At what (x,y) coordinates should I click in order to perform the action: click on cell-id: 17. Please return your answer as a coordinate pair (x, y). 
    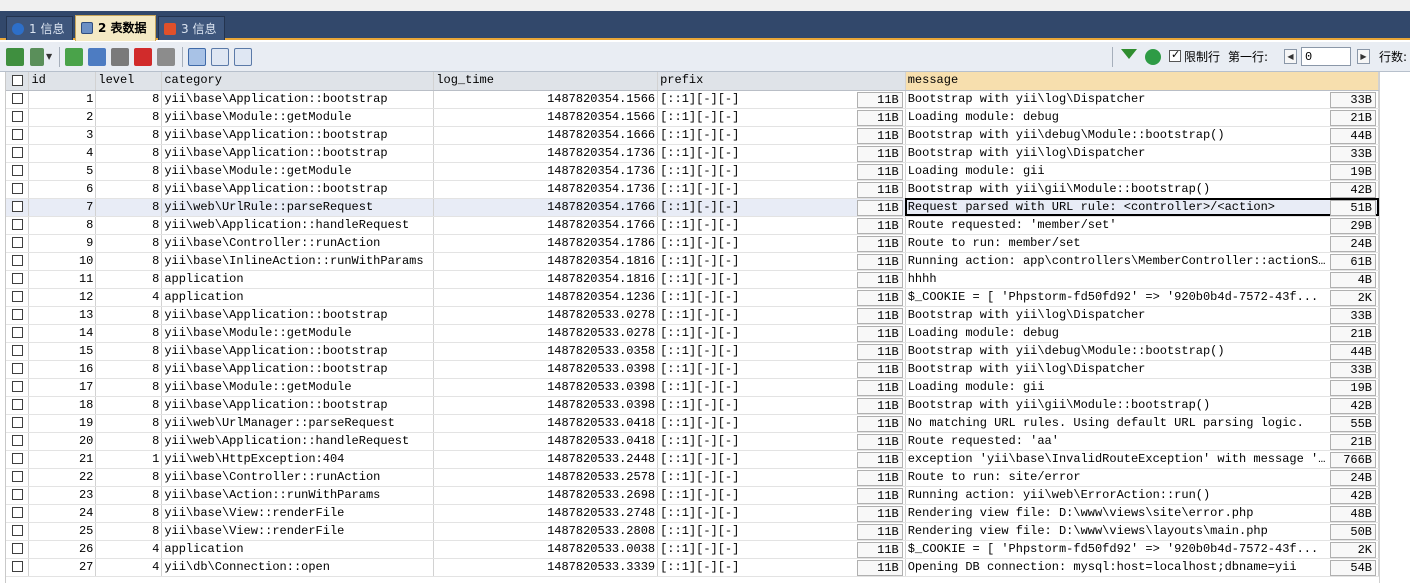
    Looking at the image, I should click on (62, 387).